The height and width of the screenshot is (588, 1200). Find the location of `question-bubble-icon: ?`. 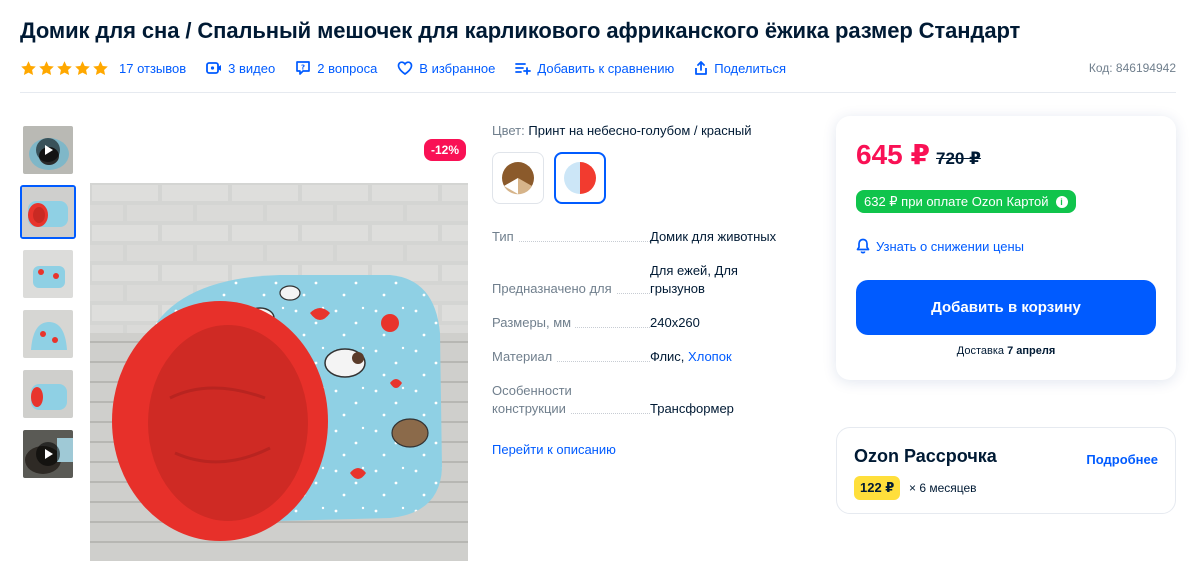

question-bubble-icon: ? is located at coordinates (303, 68).